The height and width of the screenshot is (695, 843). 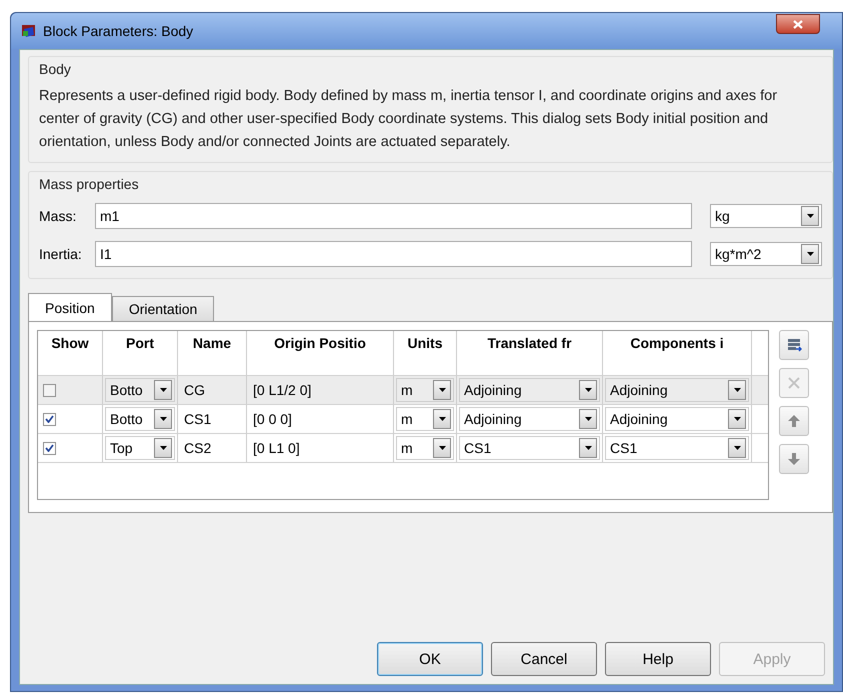 I want to click on column-header: Show, so click(x=70, y=353).